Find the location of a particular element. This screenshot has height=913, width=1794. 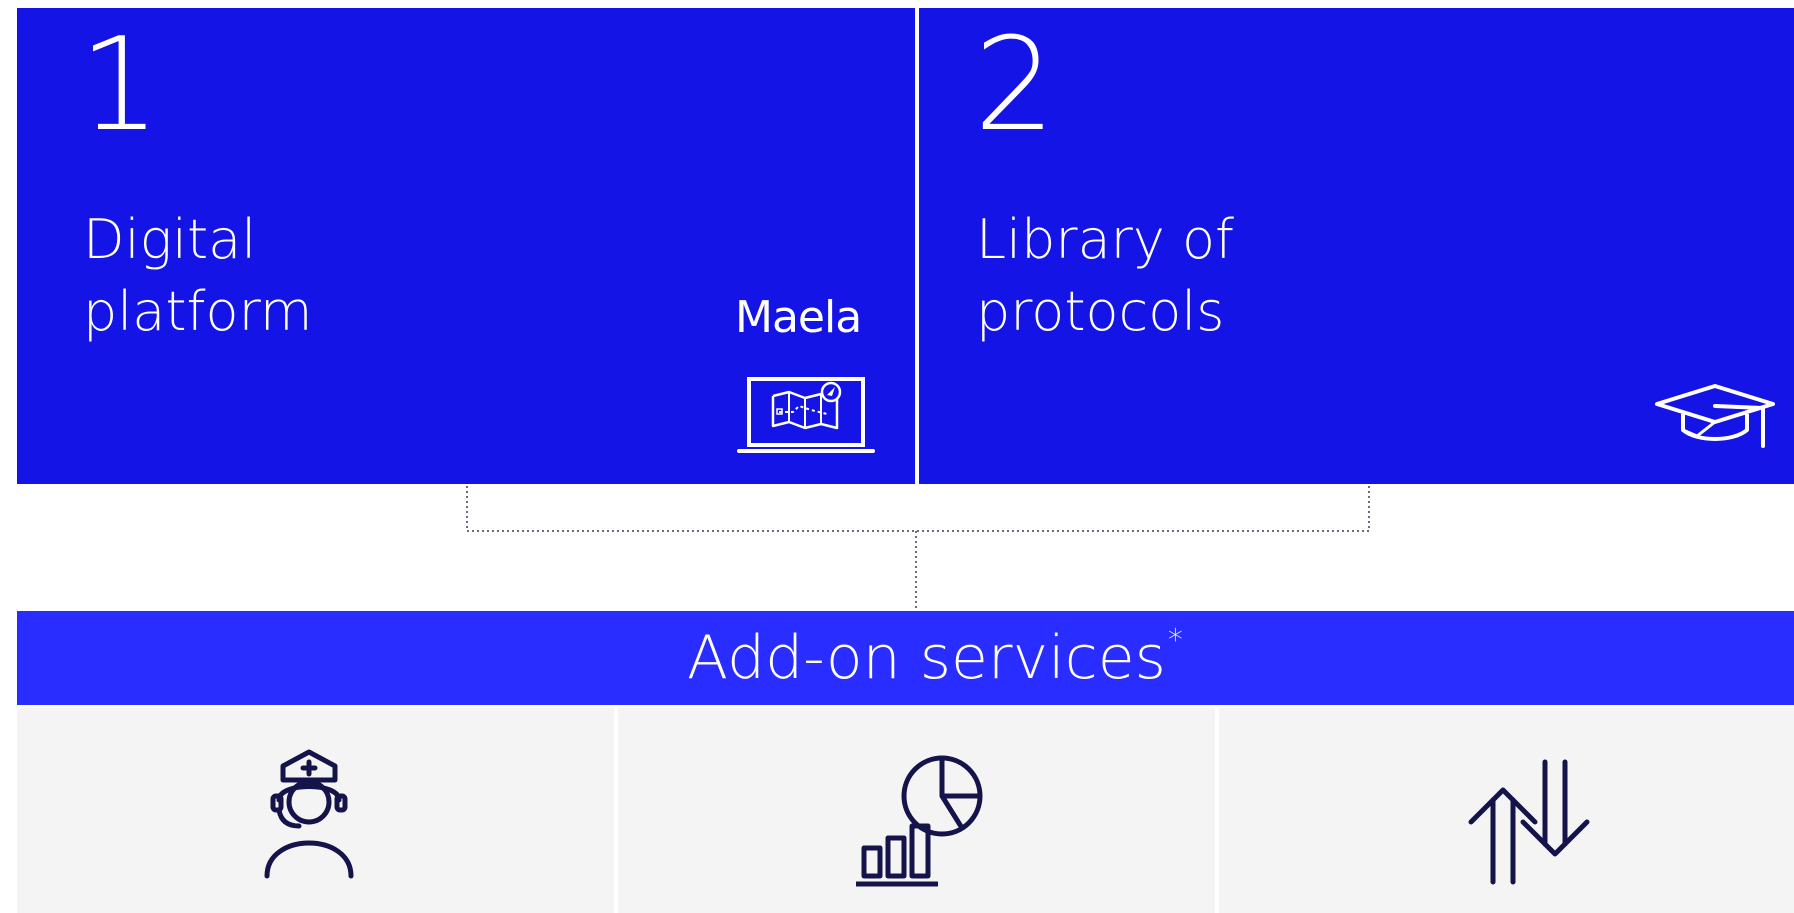

nurse-headset-icon is located at coordinates (309, 814).